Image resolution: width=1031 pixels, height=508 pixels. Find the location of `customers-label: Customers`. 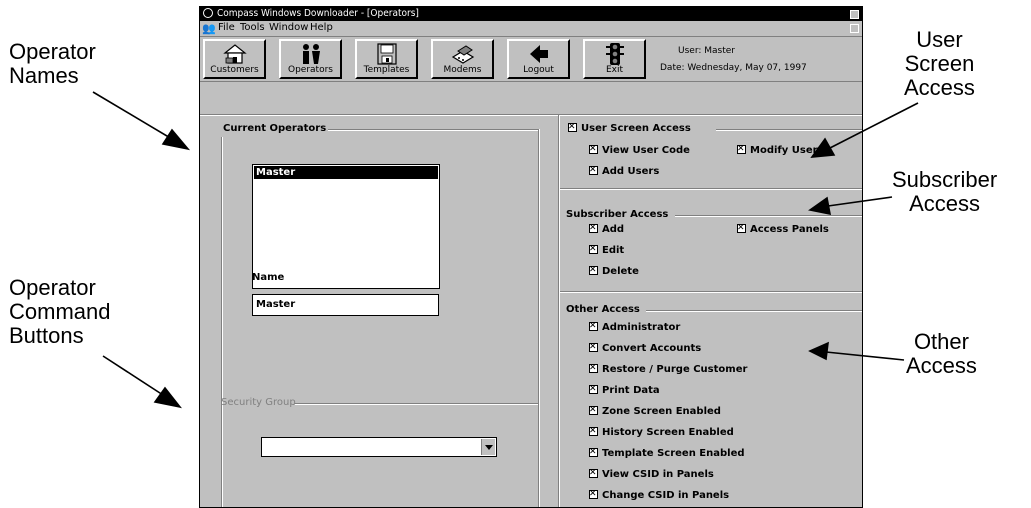

customers-label: Customers is located at coordinates (234, 70).